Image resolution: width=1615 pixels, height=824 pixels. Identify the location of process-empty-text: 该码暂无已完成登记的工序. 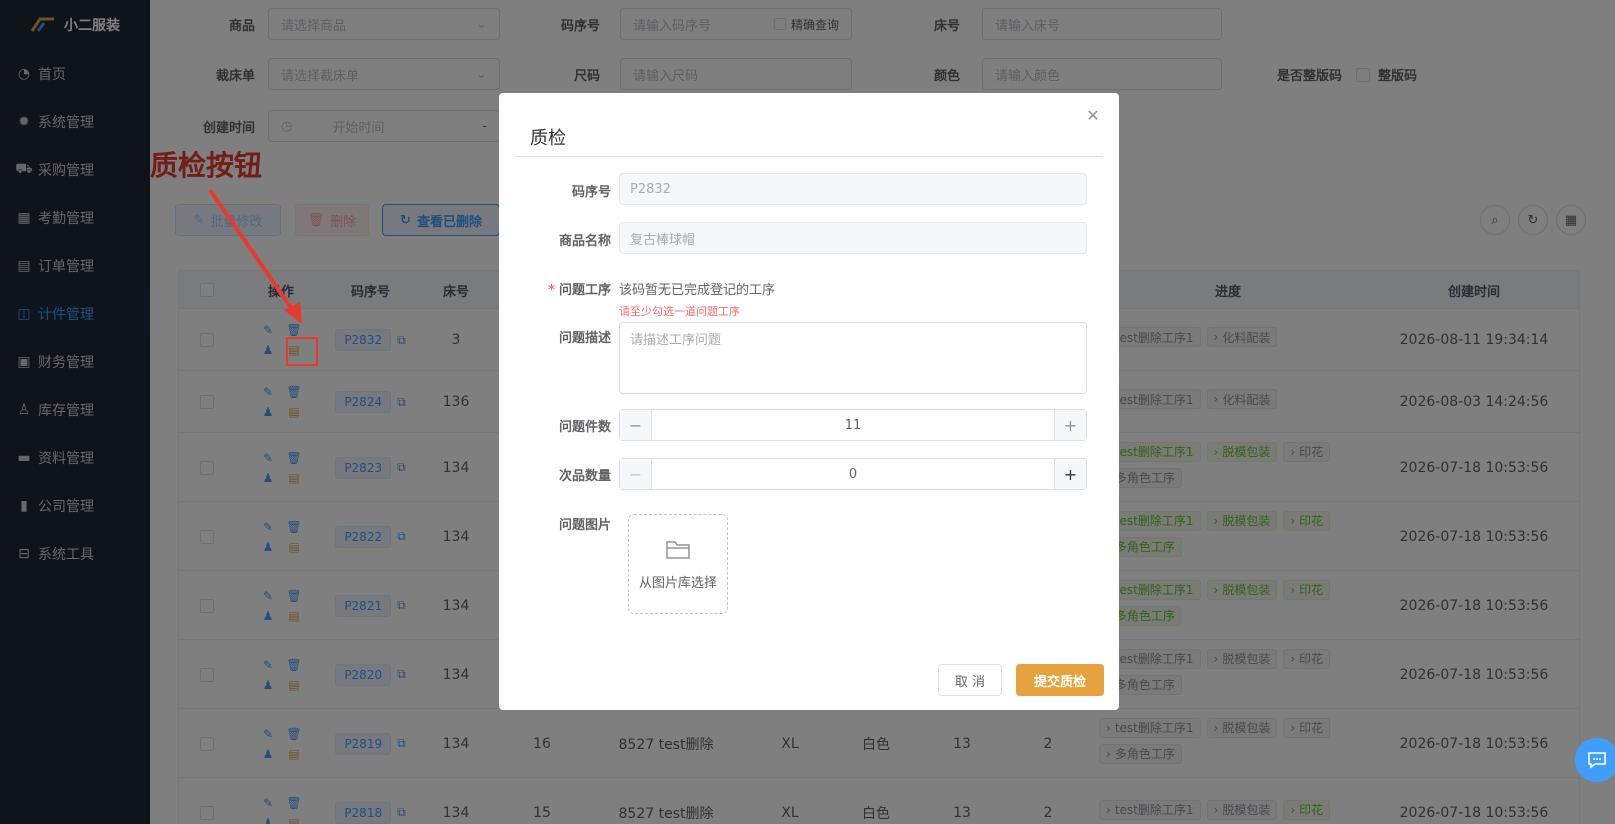
(697, 290).